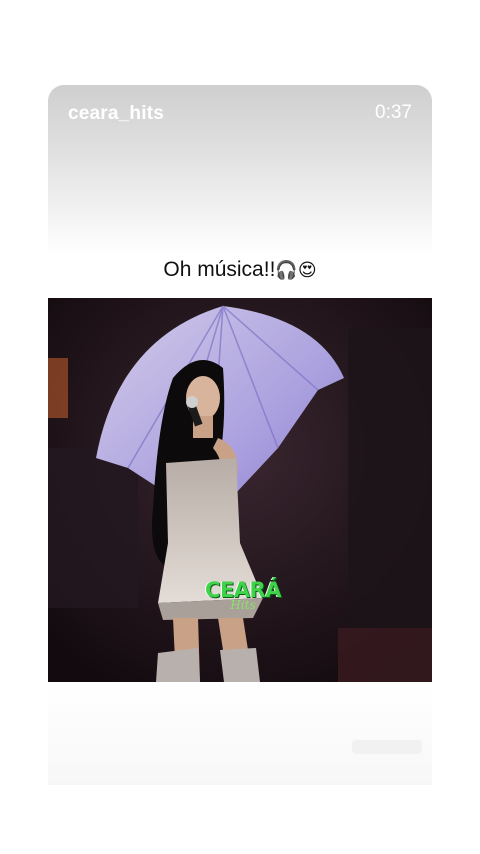 The height and width of the screenshot is (854, 480). I want to click on caption-emoji-icons: 🎧😍, so click(296, 270).